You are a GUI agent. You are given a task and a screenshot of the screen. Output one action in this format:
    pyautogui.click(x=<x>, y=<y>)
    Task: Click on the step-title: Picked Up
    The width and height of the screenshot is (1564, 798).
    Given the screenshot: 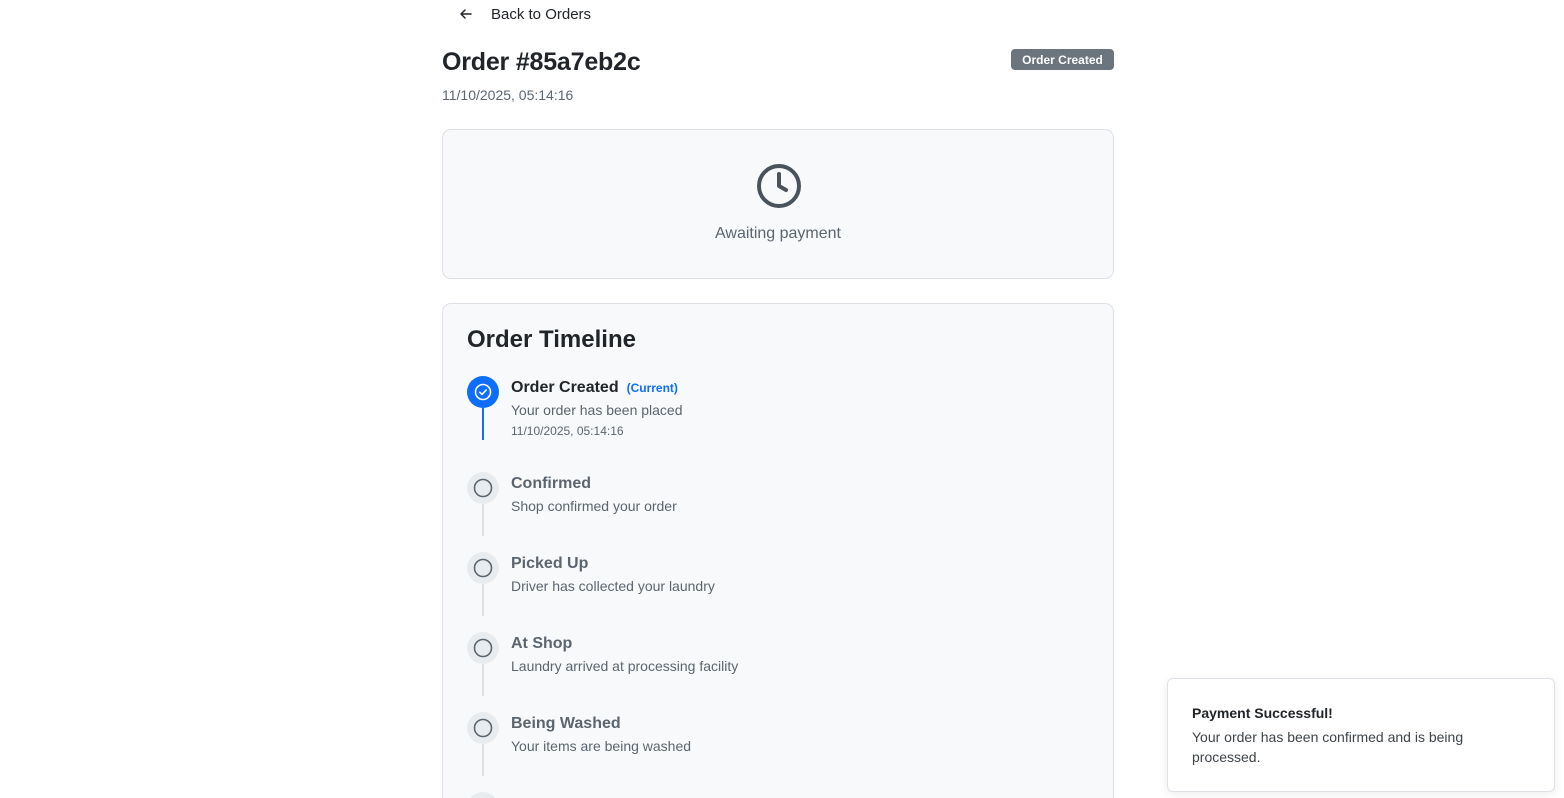 What is the action you would take?
    pyautogui.click(x=550, y=563)
    